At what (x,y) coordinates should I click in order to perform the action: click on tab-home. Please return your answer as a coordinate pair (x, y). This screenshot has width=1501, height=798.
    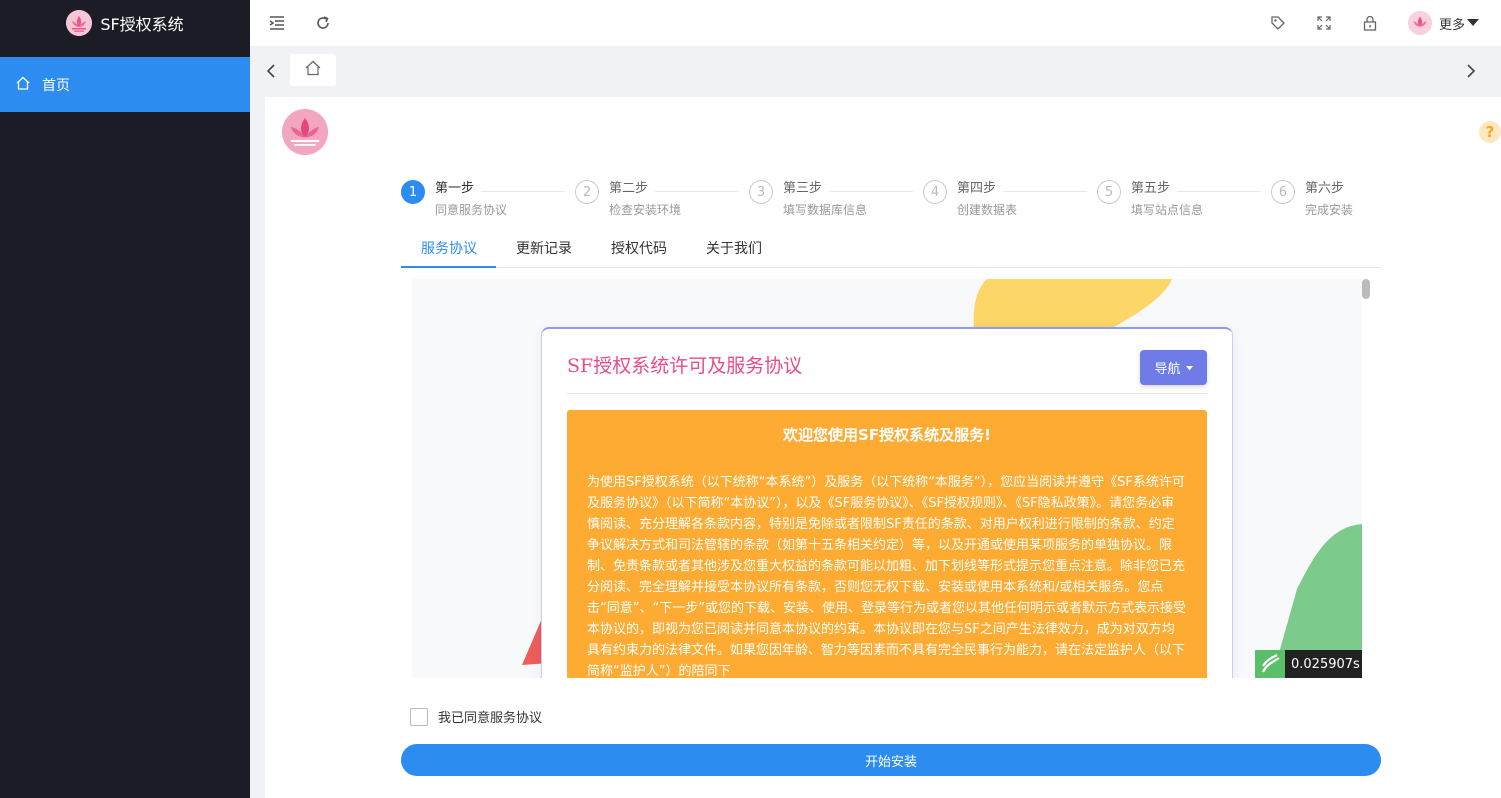
    Looking at the image, I should click on (313, 70).